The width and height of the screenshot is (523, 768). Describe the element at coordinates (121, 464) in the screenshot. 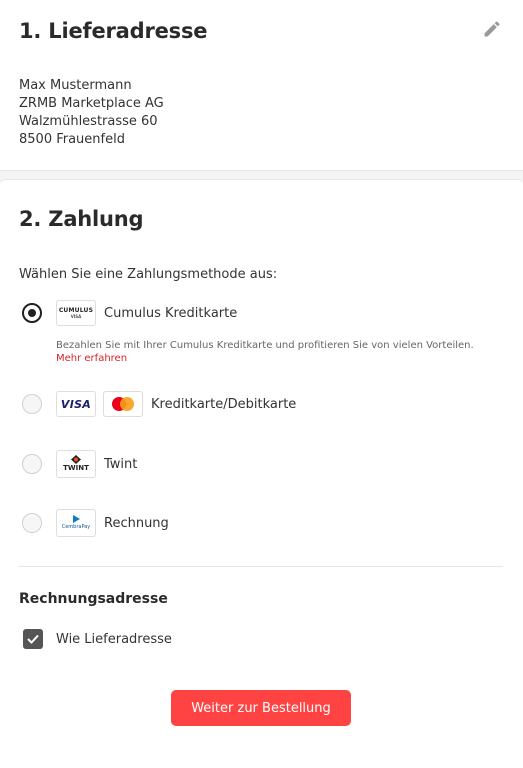

I see `twint-label: Twint` at that location.